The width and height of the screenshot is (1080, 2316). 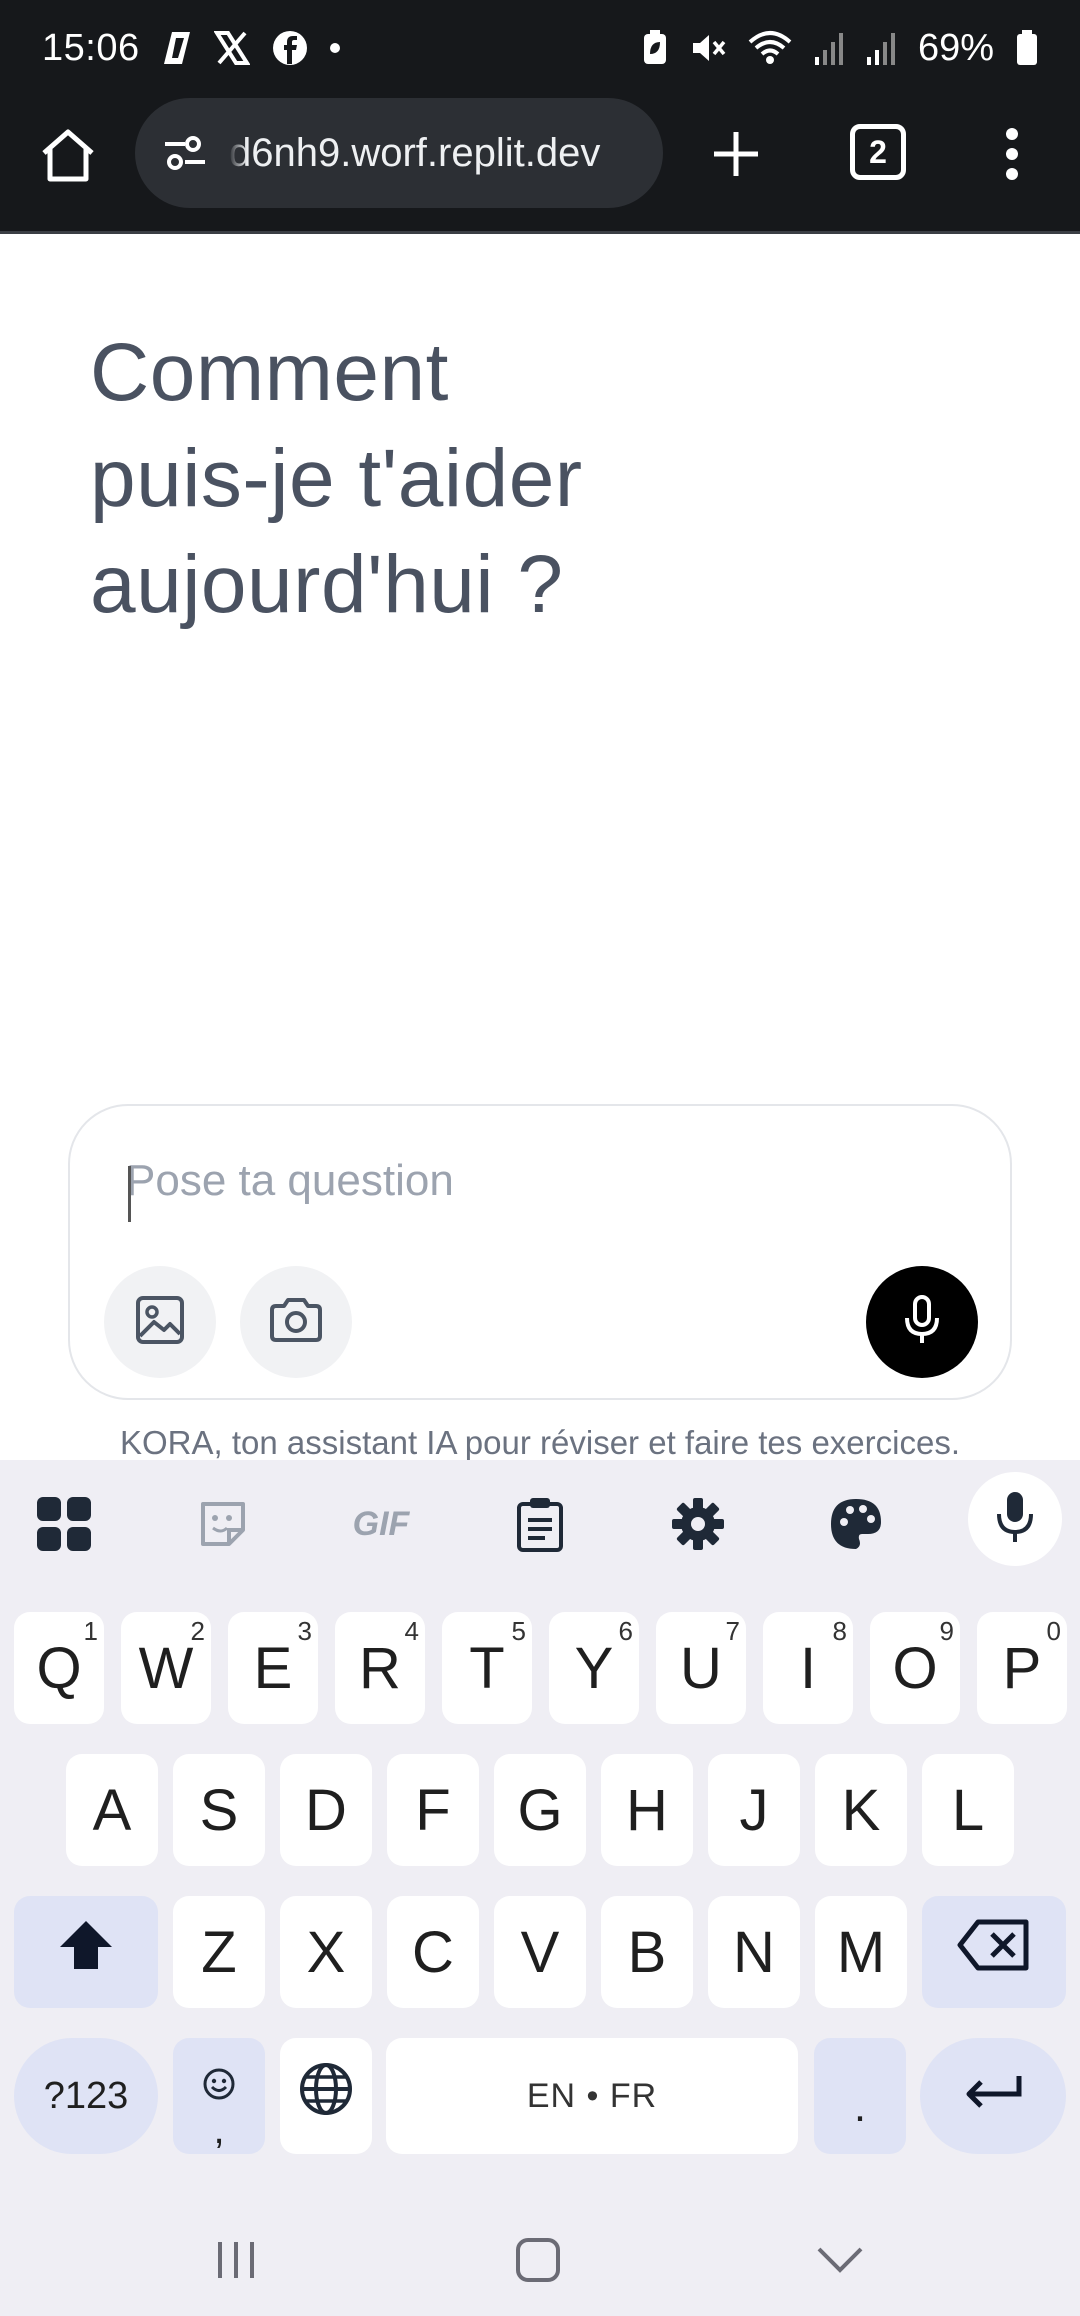 I want to click on browser-toolbar: d6nh9.worf.replit.dev 2, so click(x=540, y=165).